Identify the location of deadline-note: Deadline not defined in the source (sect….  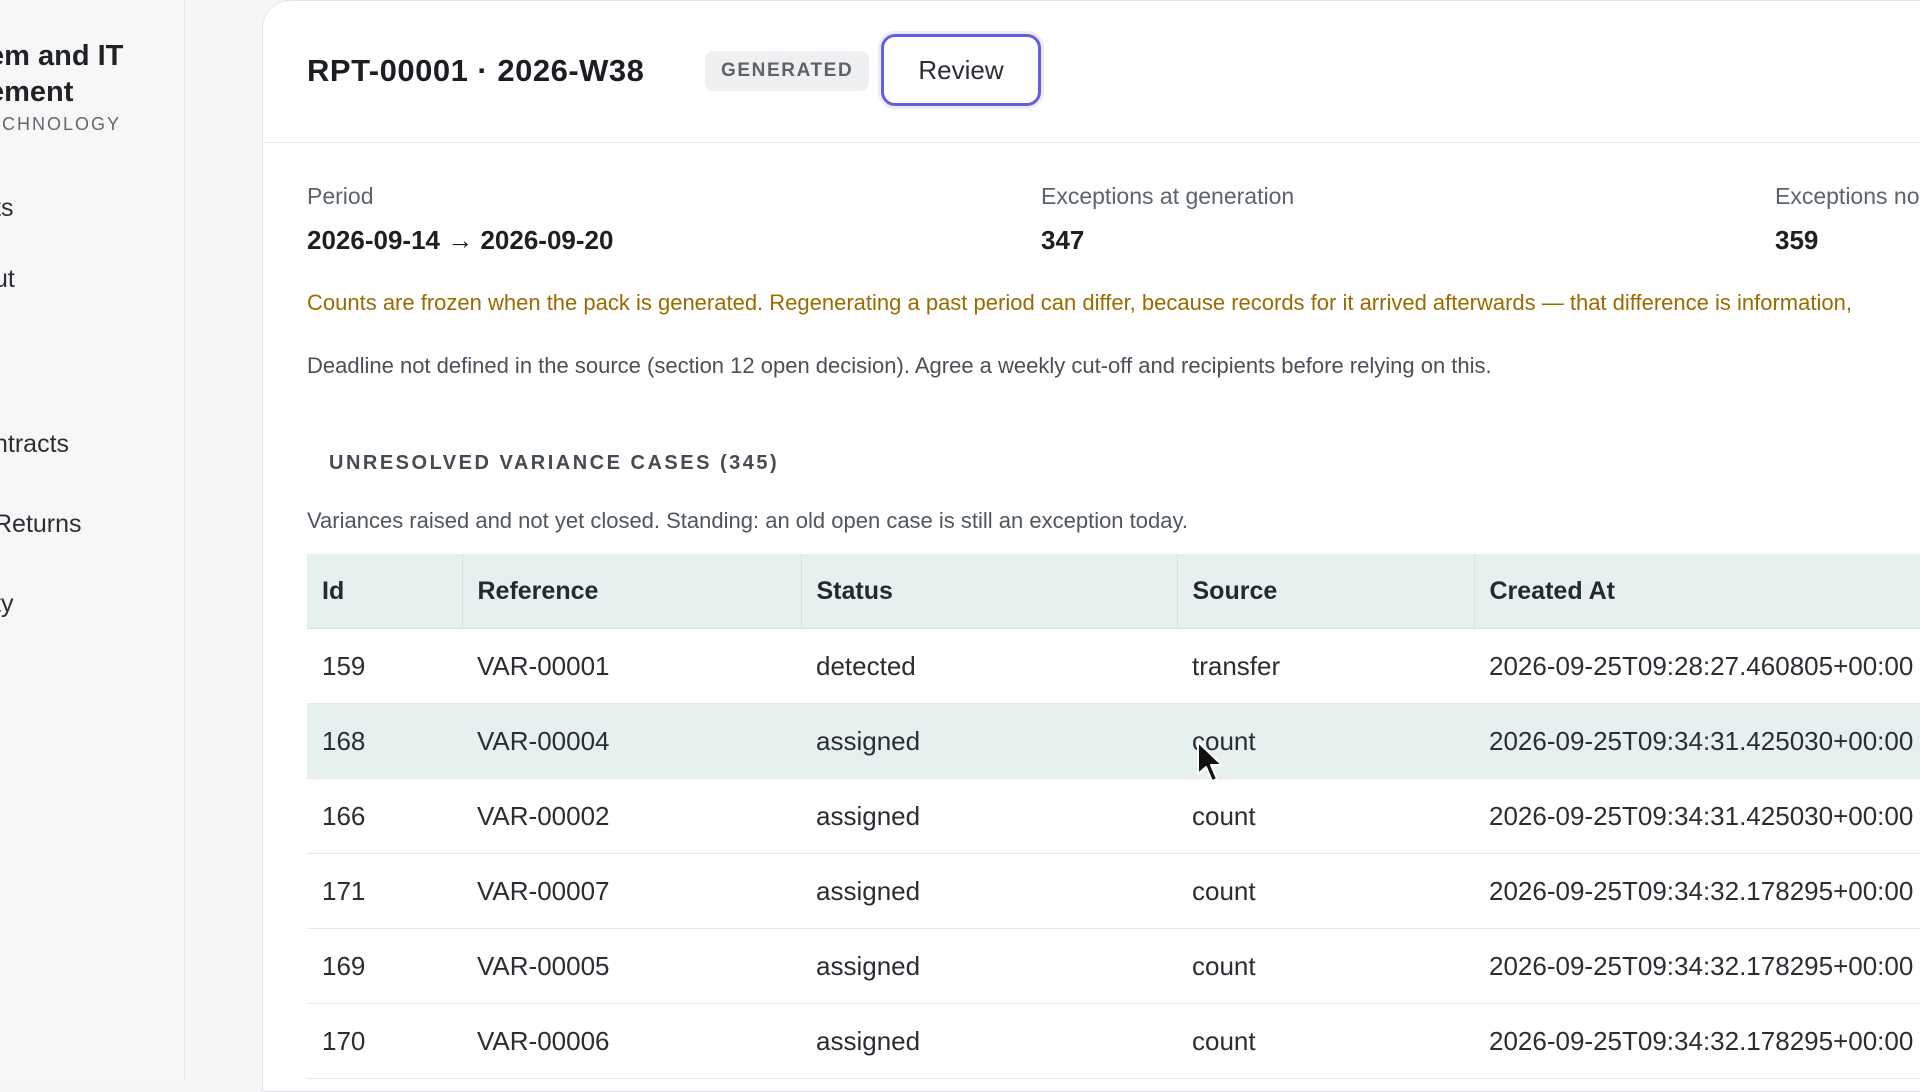
(899, 365).